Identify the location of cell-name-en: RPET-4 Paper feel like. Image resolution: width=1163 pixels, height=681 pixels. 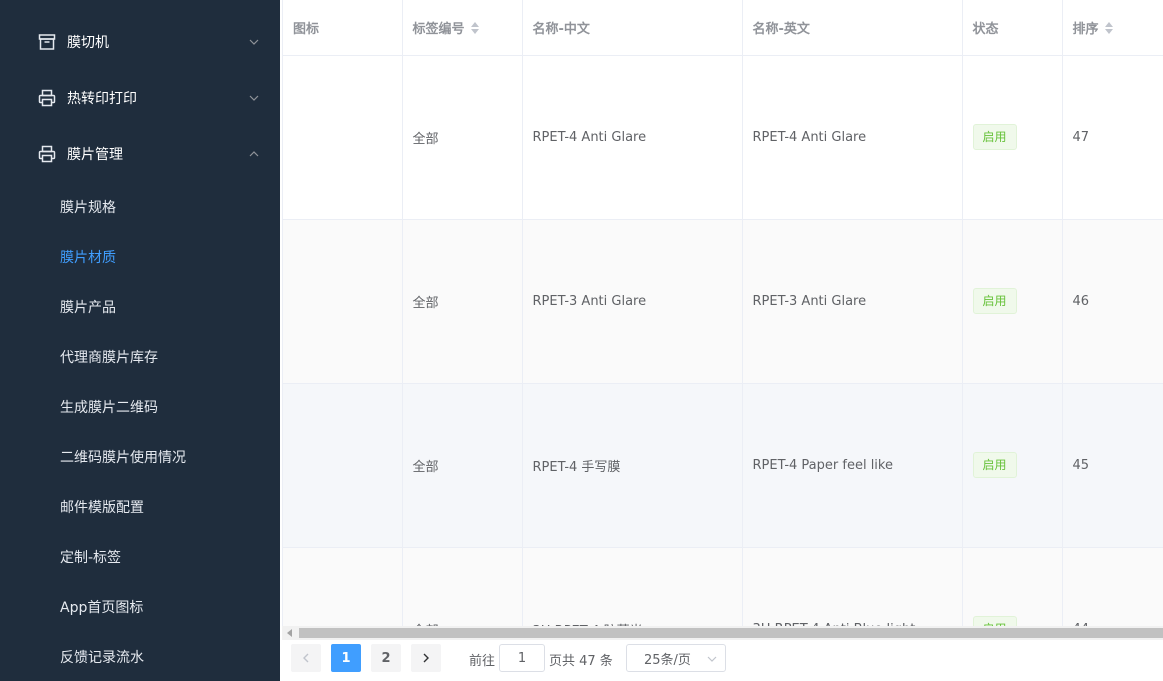
(852, 465).